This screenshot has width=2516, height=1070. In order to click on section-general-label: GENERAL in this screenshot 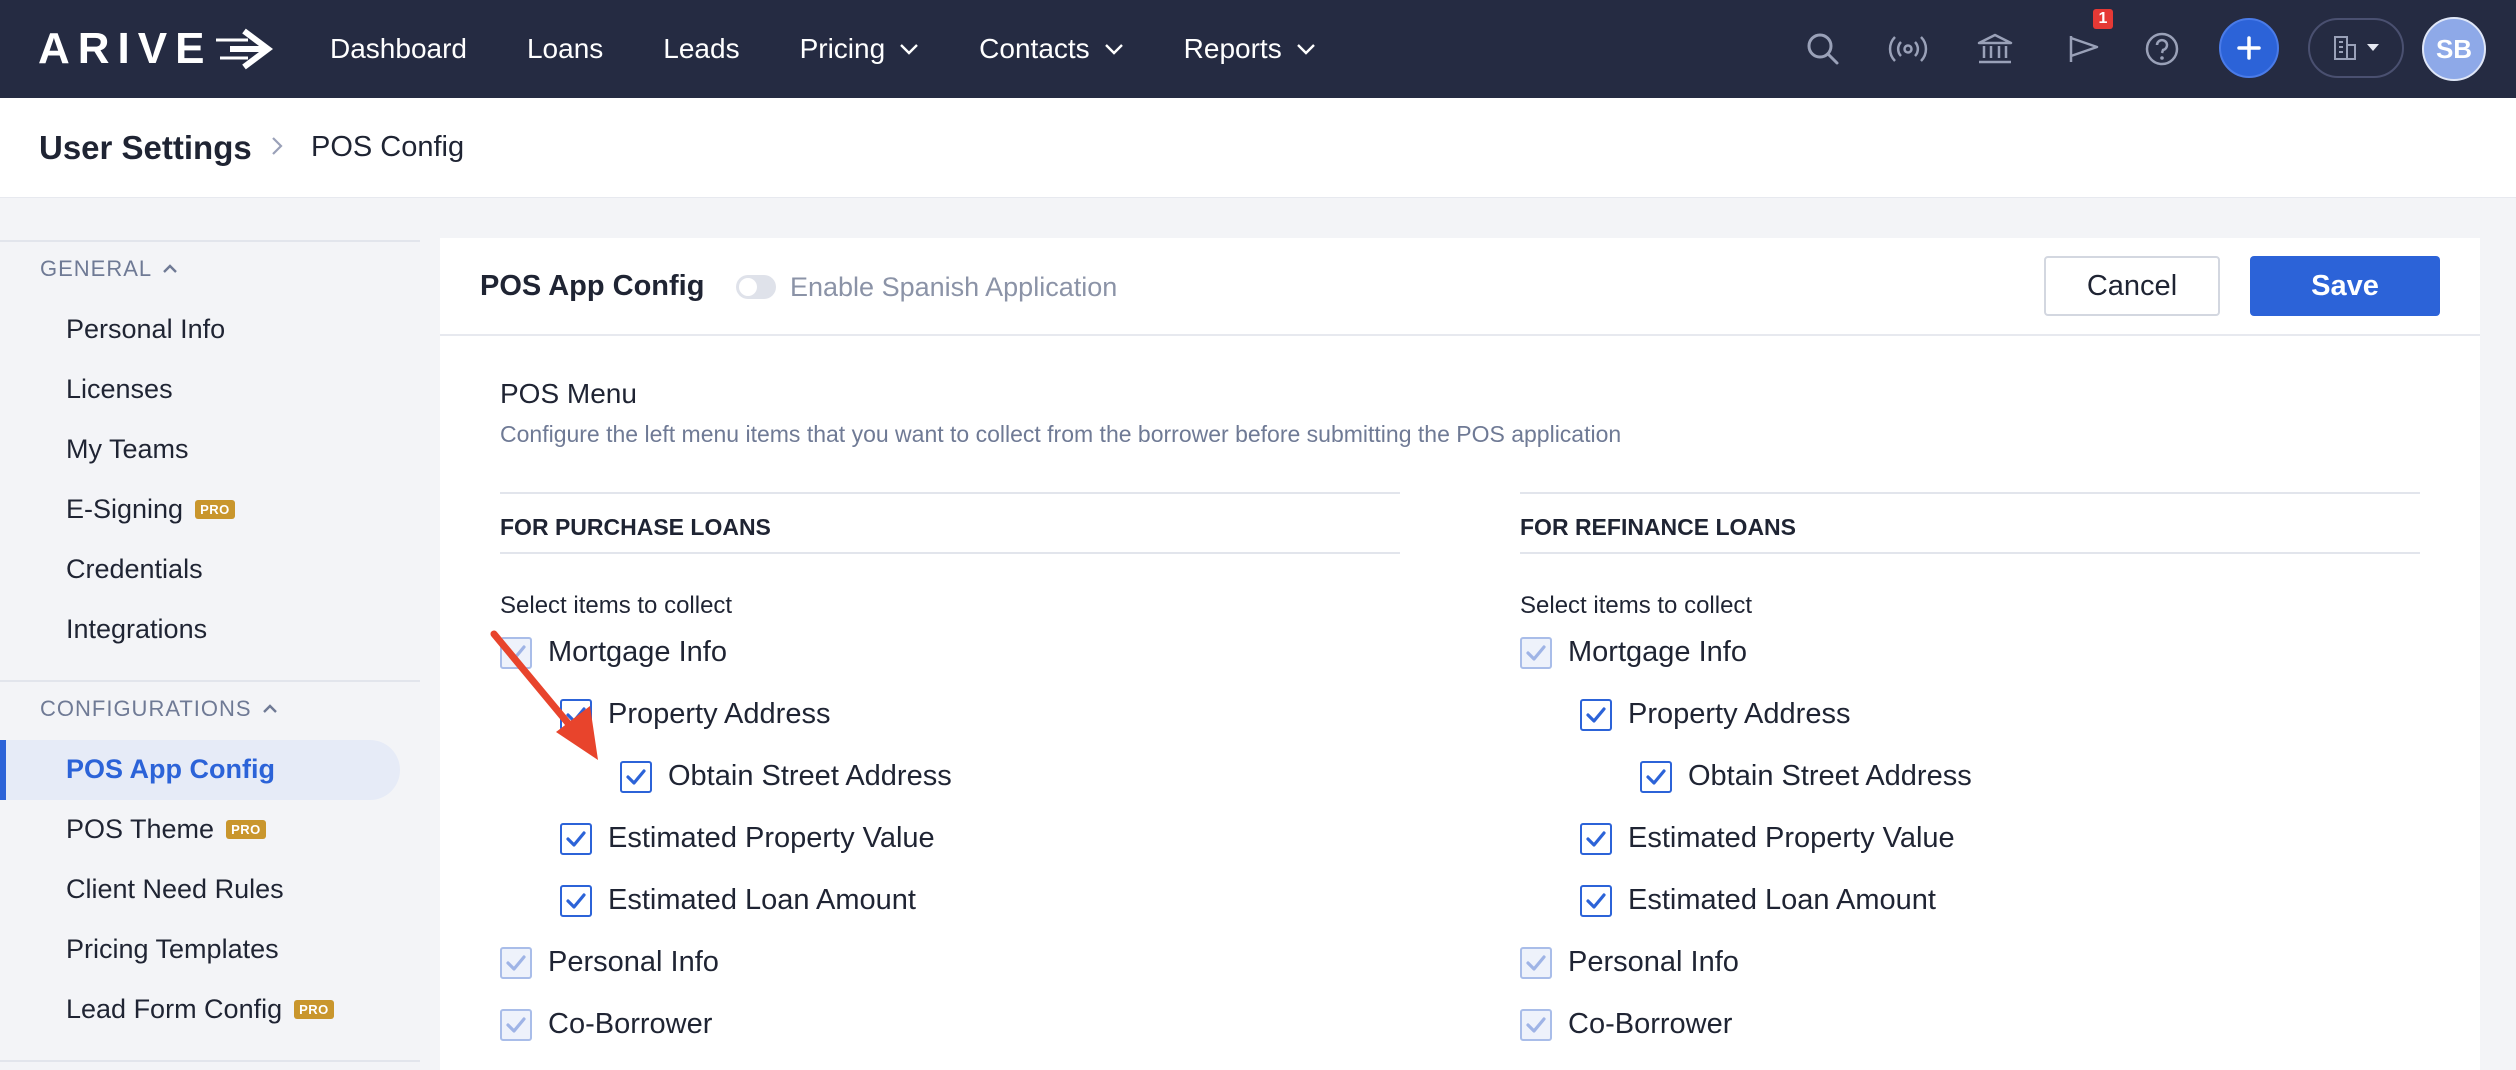, I will do `click(96, 268)`.